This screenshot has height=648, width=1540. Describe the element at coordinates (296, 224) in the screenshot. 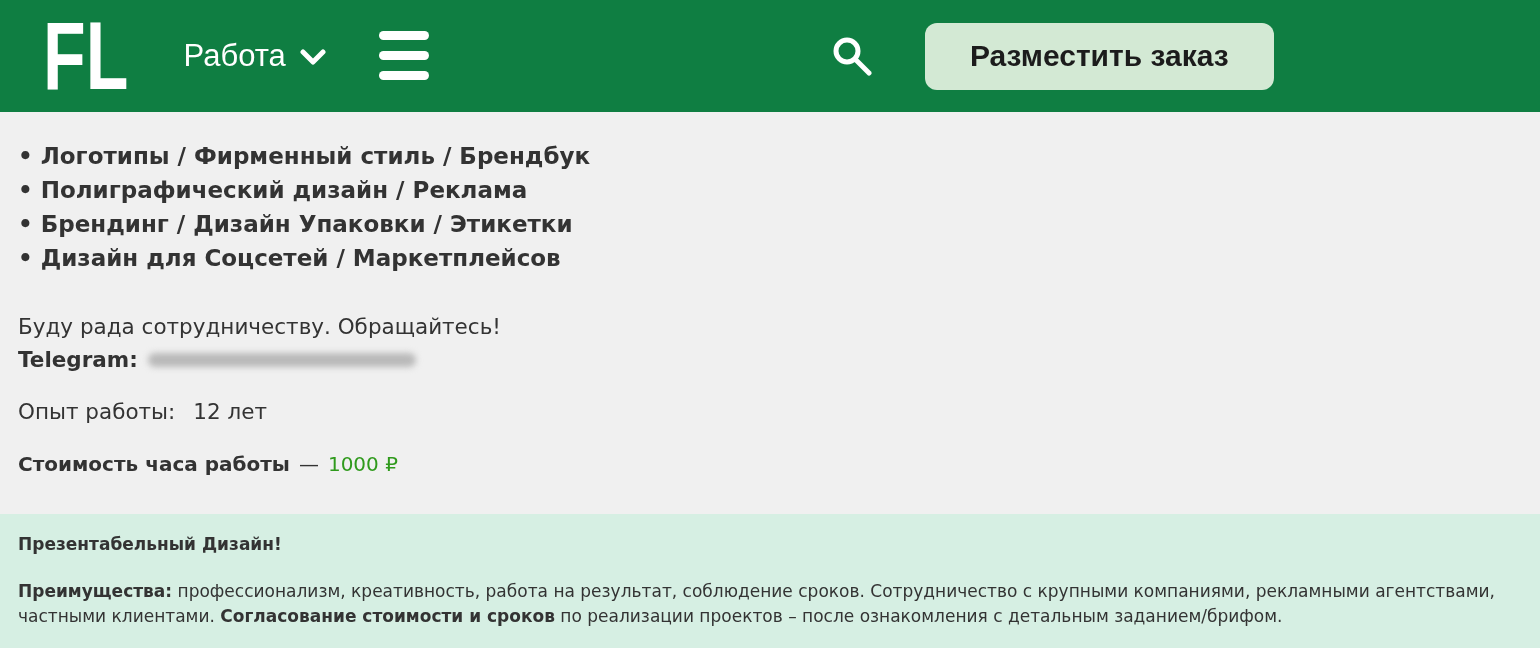

I see `service-item: • Брендинг / Дизайн Упаковки / Этикетки` at that location.